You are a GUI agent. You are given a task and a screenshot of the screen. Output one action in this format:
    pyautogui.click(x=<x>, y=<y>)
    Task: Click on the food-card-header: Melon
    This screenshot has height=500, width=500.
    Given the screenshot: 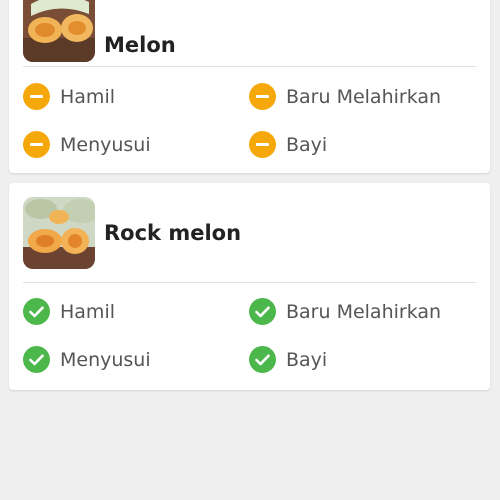 What is the action you would take?
    pyautogui.click(x=249, y=31)
    